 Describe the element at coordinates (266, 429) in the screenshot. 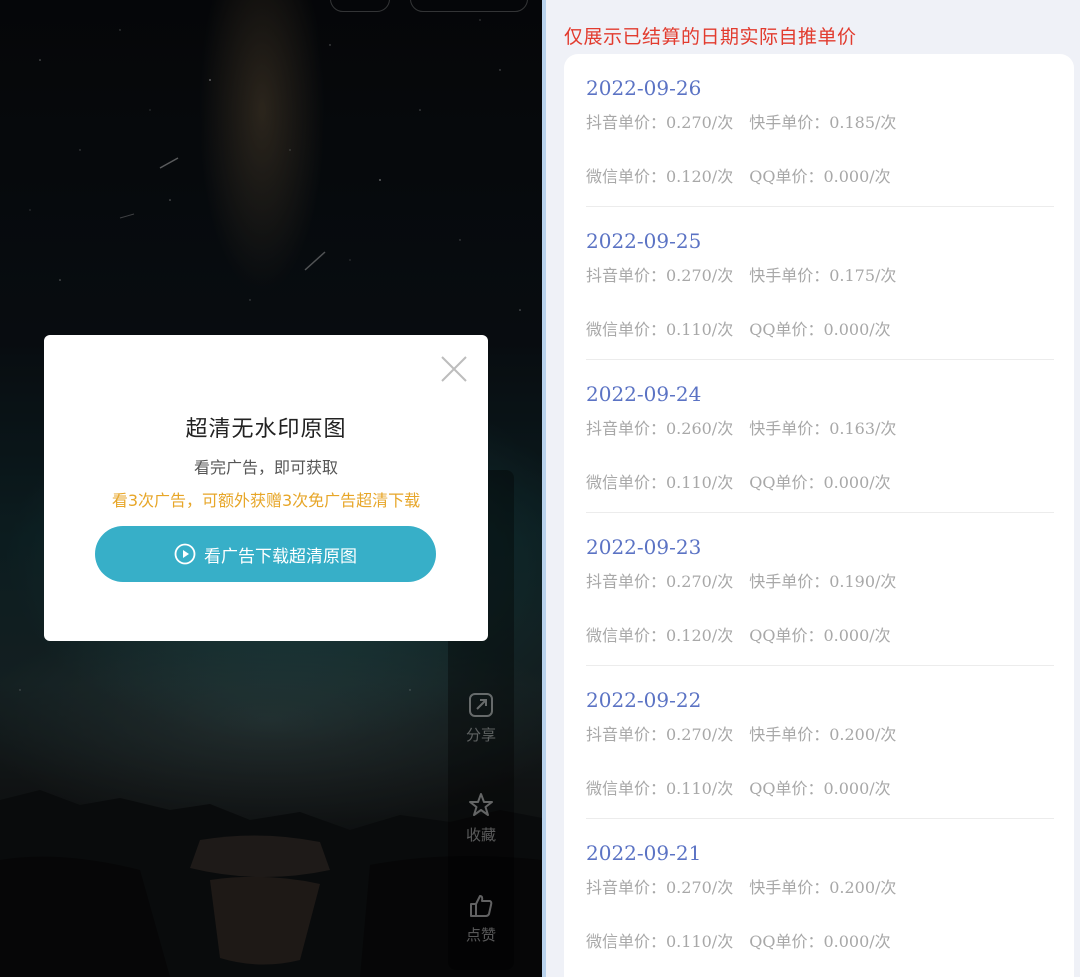

I see `modal-title: 超清无水印原图` at that location.